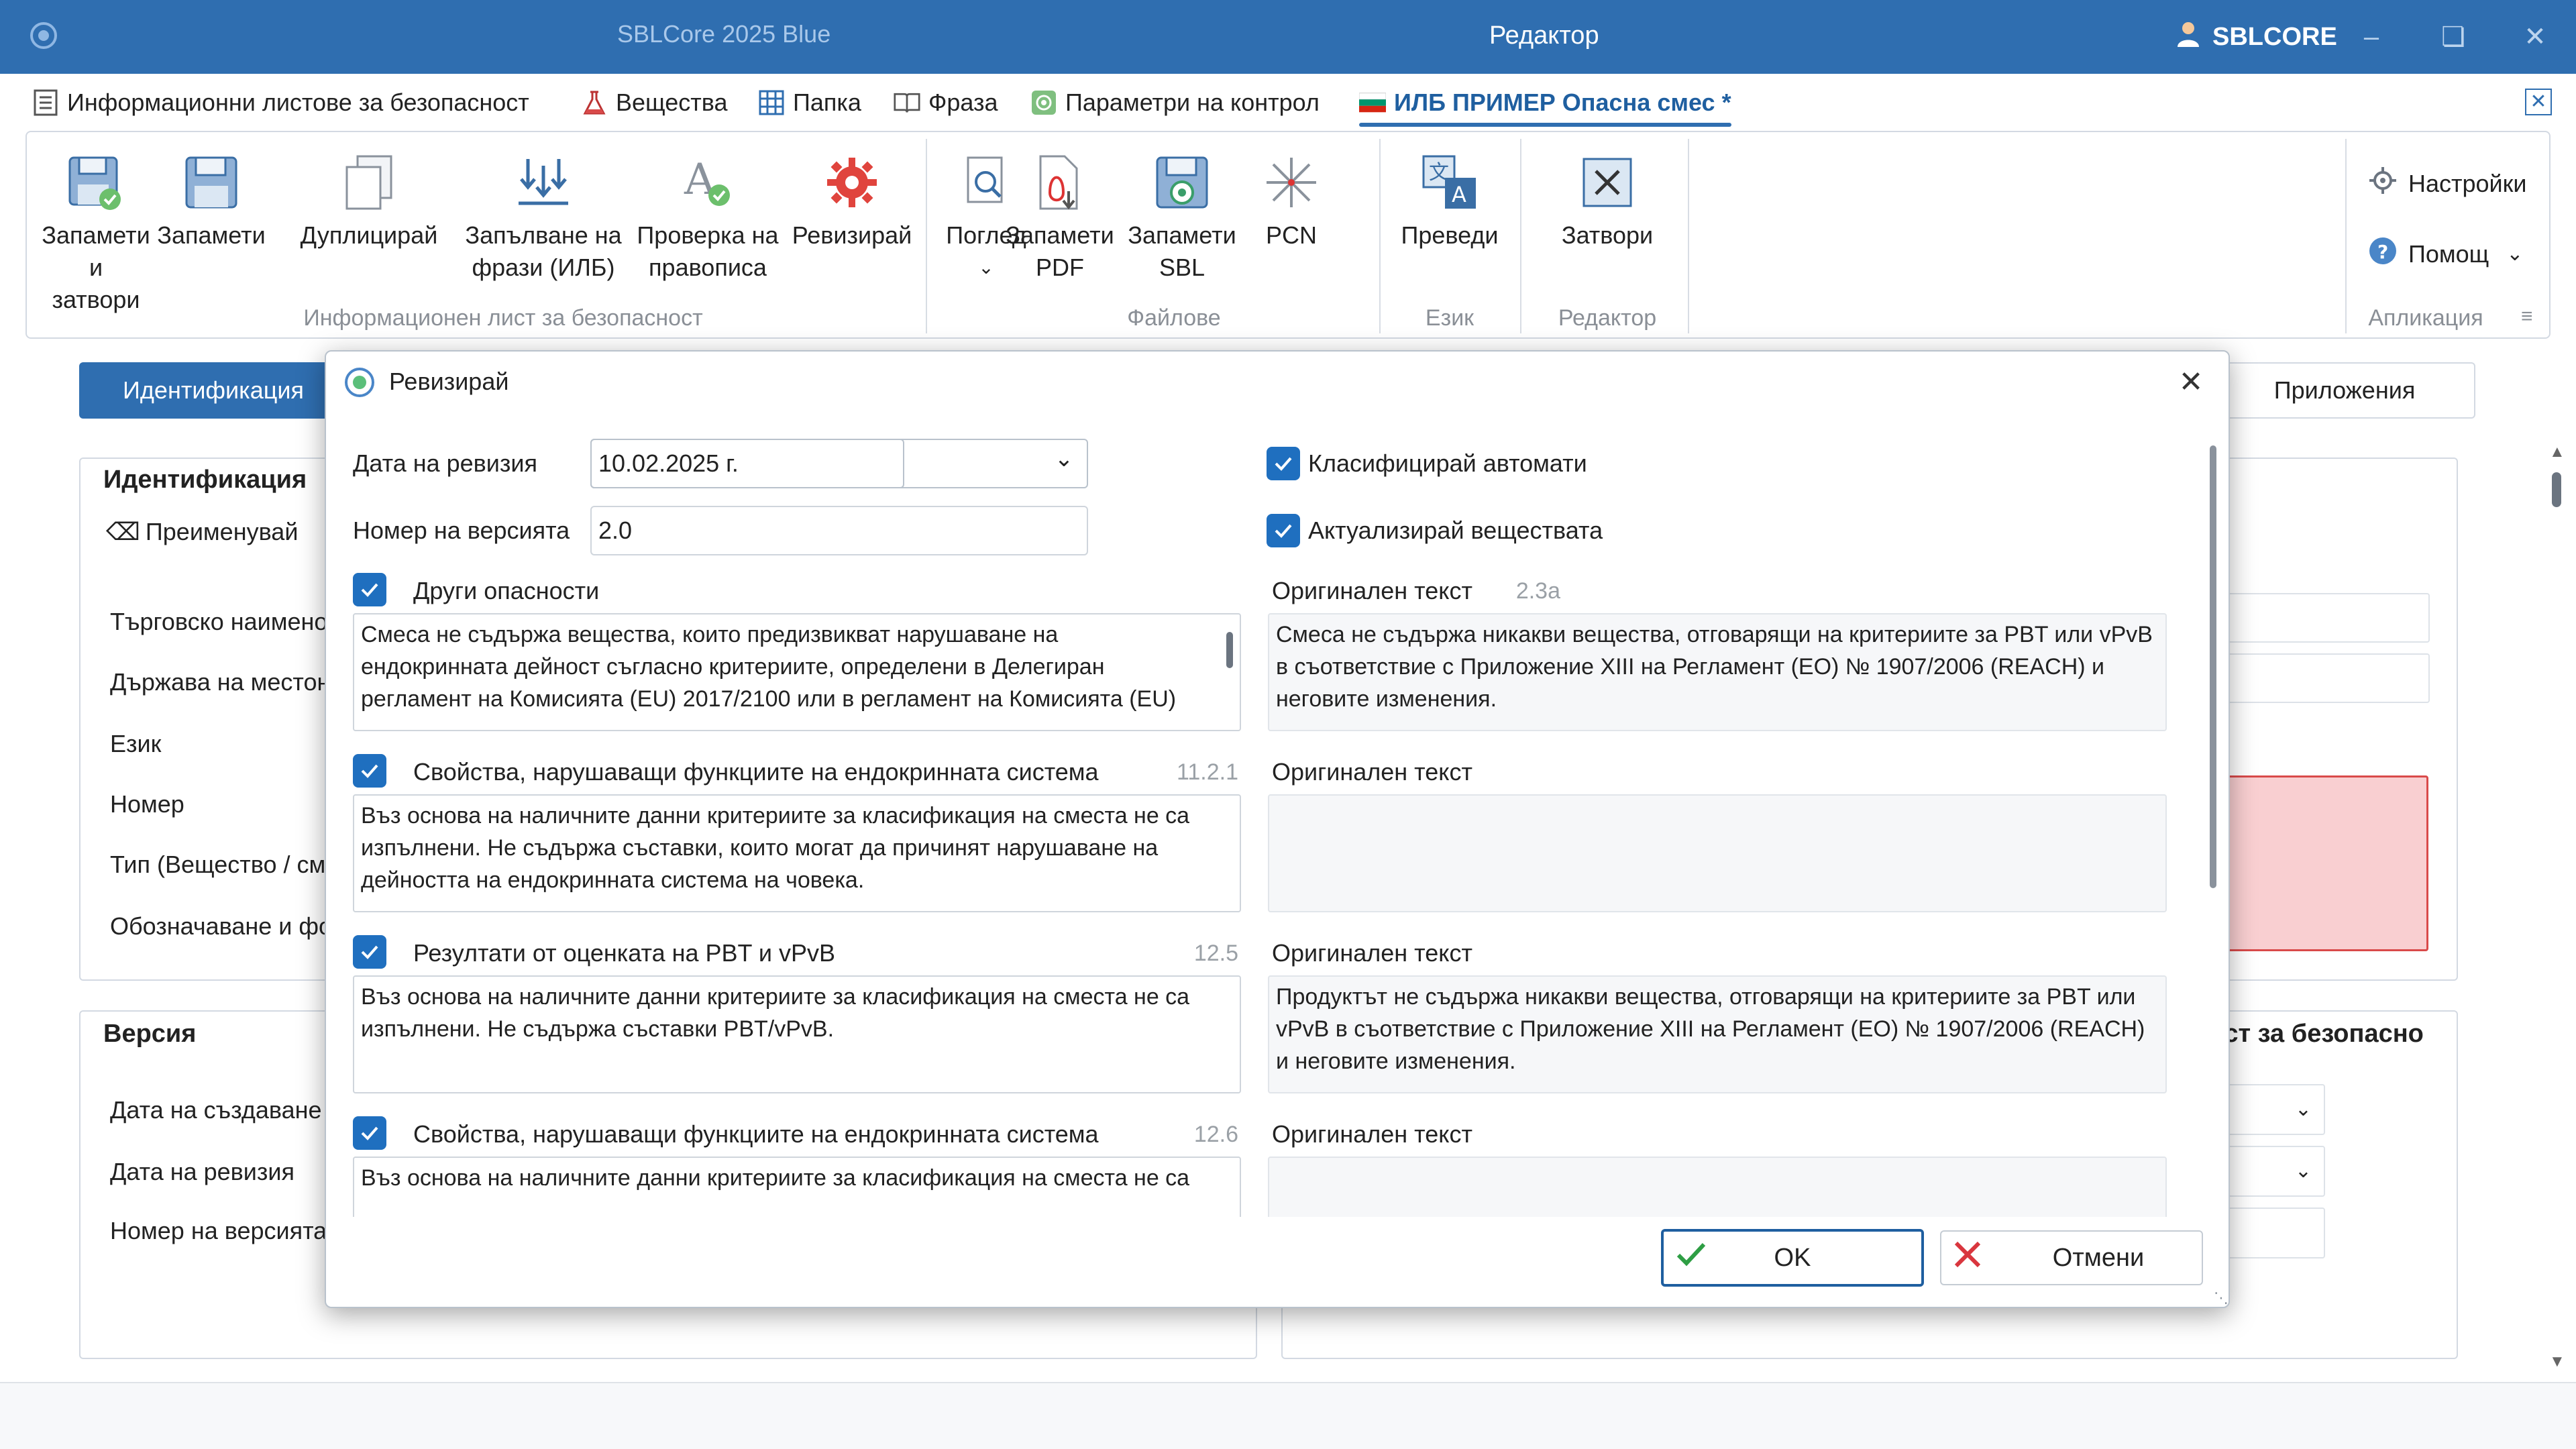 This screenshot has width=2576, height=1449. What do you see at coordinates (1455, 530) in the screenshot?
I see `update-substances-label: Актуализирай веществата` at bounding box center [1455, 530].